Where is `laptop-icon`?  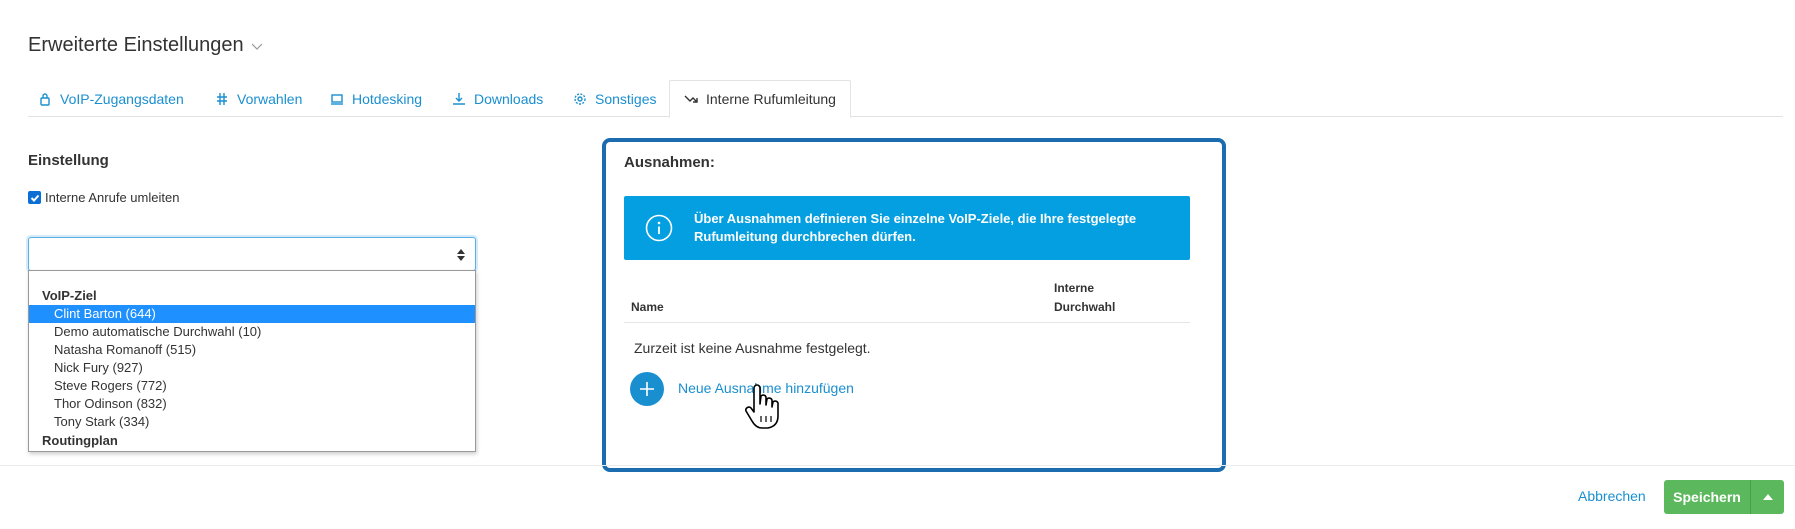
laptop-icon is located at coordinates (337, 99).